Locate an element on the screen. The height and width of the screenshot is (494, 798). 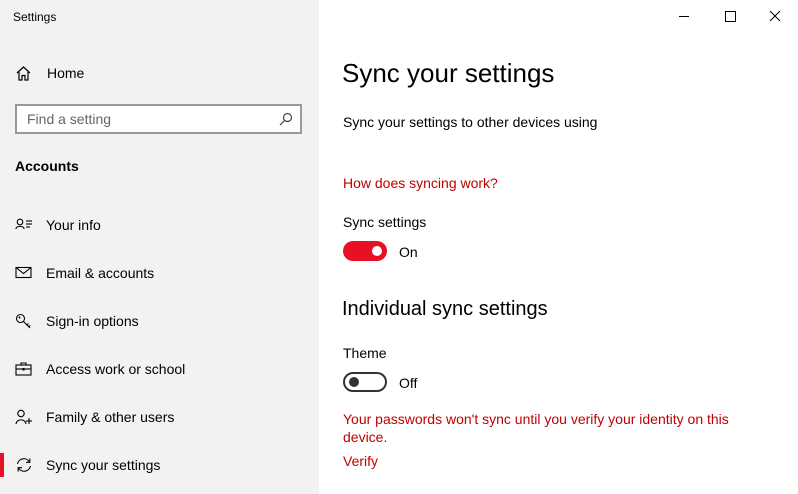
individual-sync-heading: Individual sync settings is located at coordinates (445, 309).